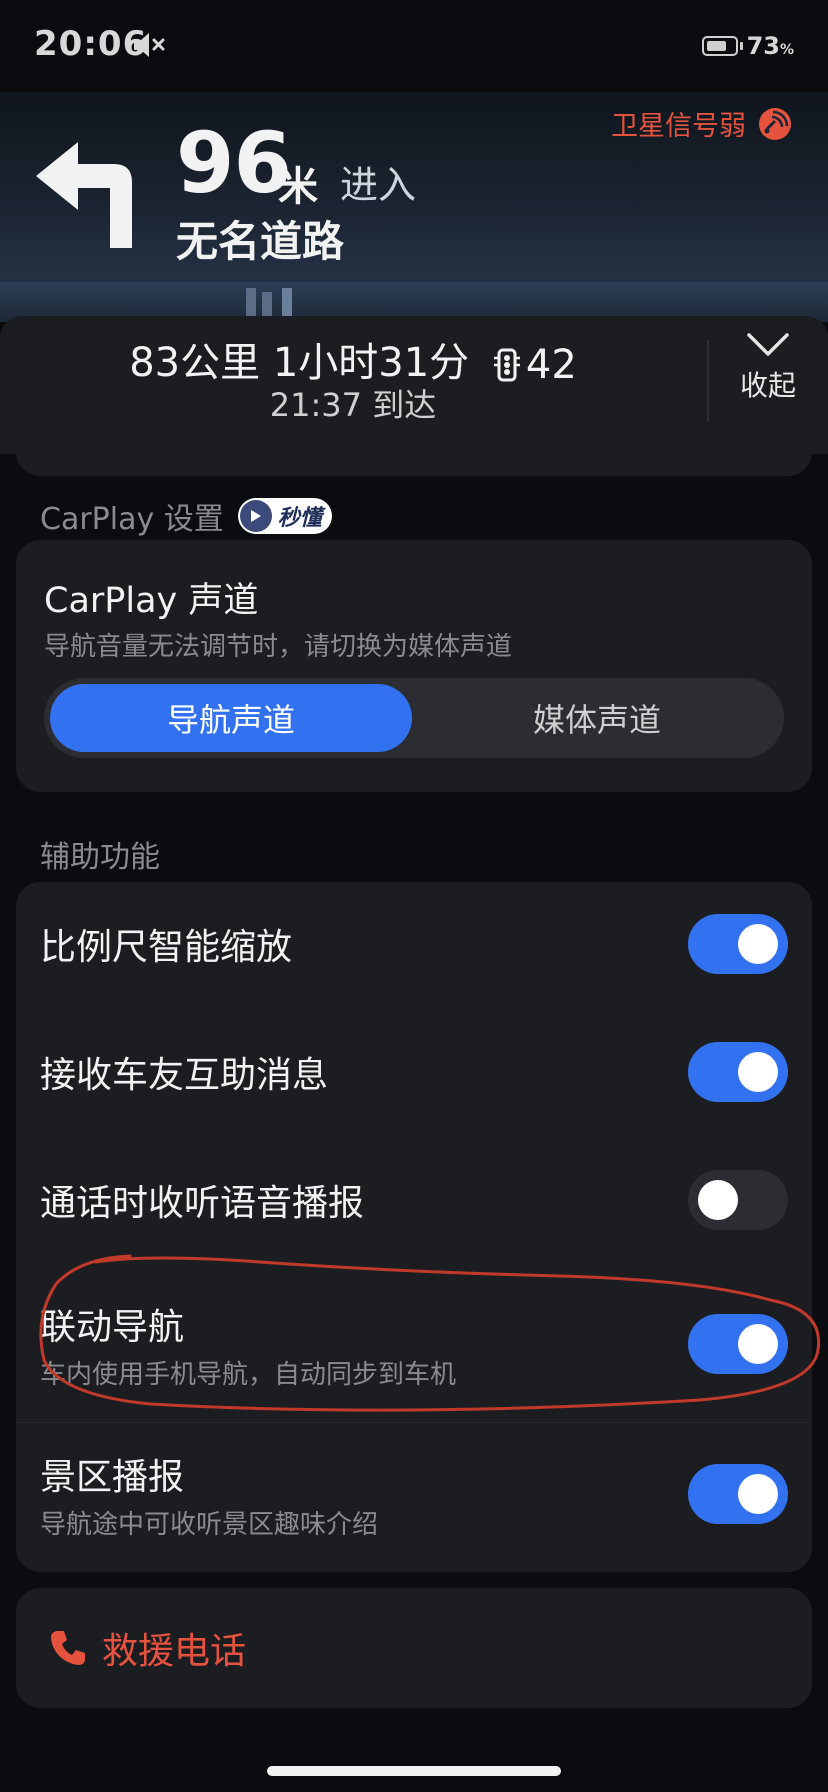  I want to click on mute-icon, so click(149, 45).